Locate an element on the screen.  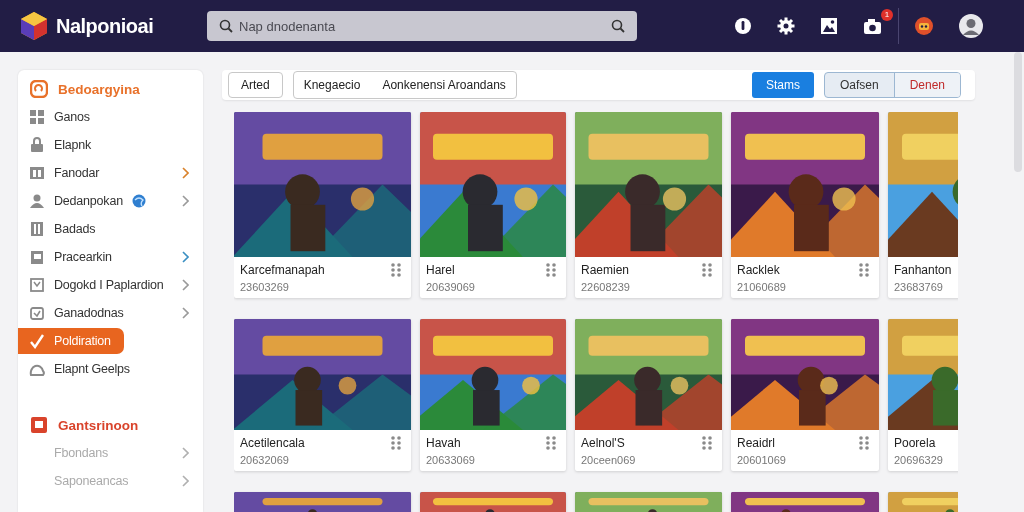
sidebar-item: Badads is located at coordinates (103, 229).